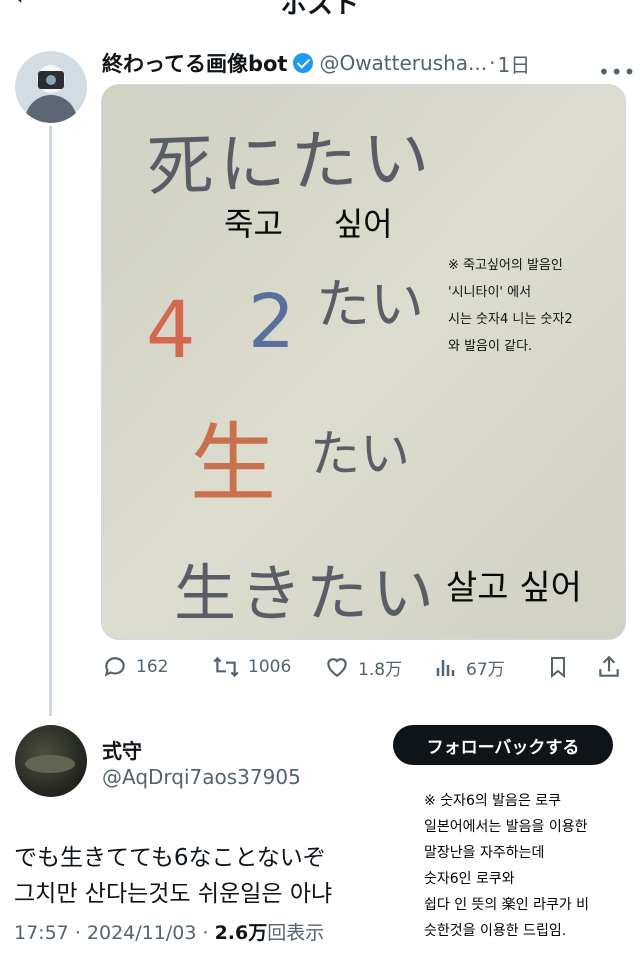 The height and width of the screenshot is (961, 640). Describe the element at coordinates (316, 63) in the screenshot. I see `post-header: 終わってる画像bot @Owatterusha... · 1日` at that location.